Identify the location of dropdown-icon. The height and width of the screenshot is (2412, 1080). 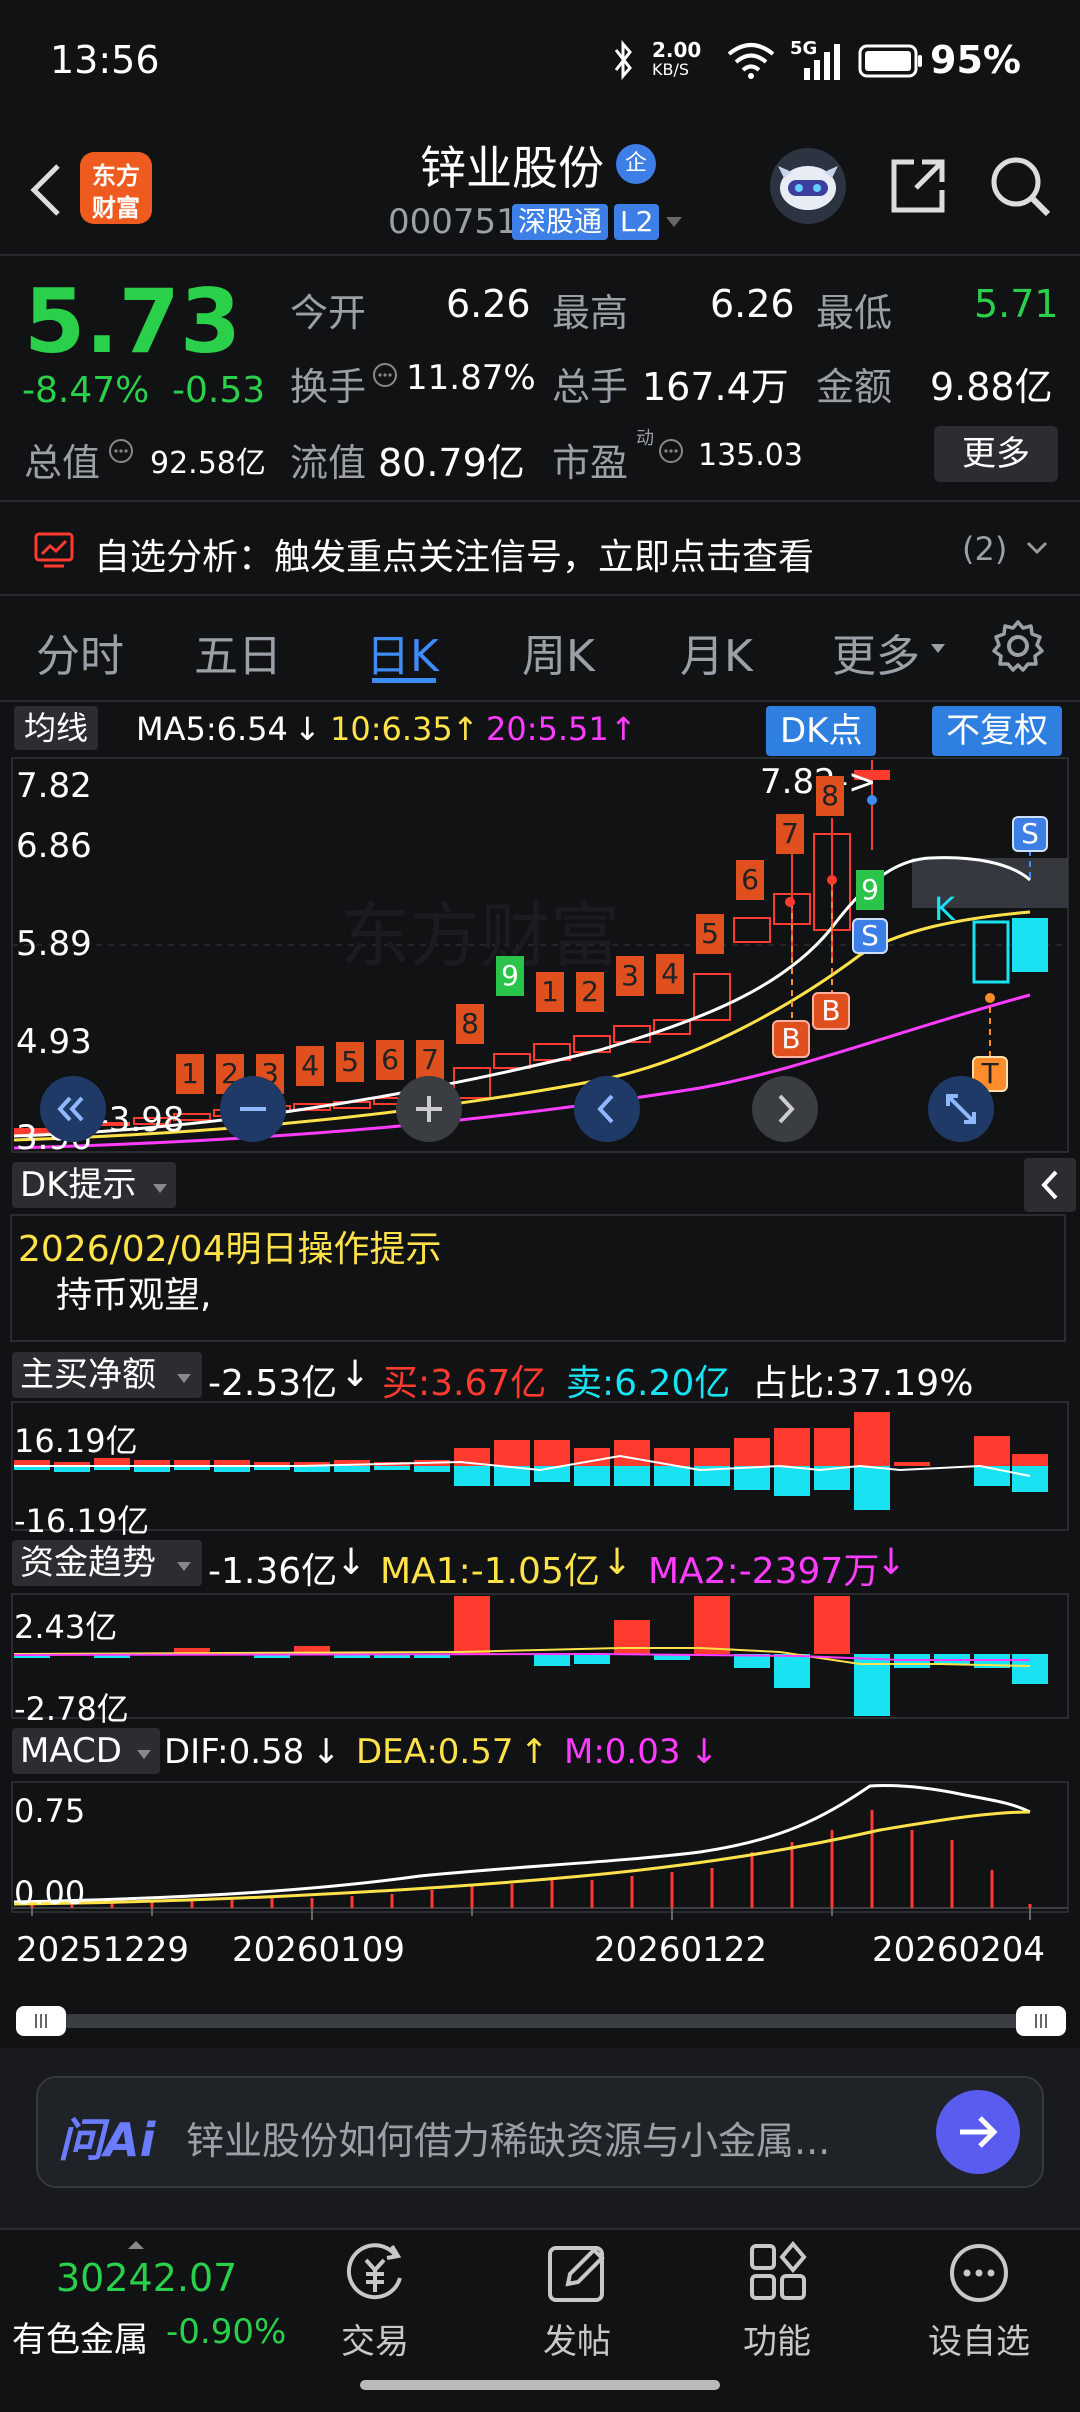
(674, 221).